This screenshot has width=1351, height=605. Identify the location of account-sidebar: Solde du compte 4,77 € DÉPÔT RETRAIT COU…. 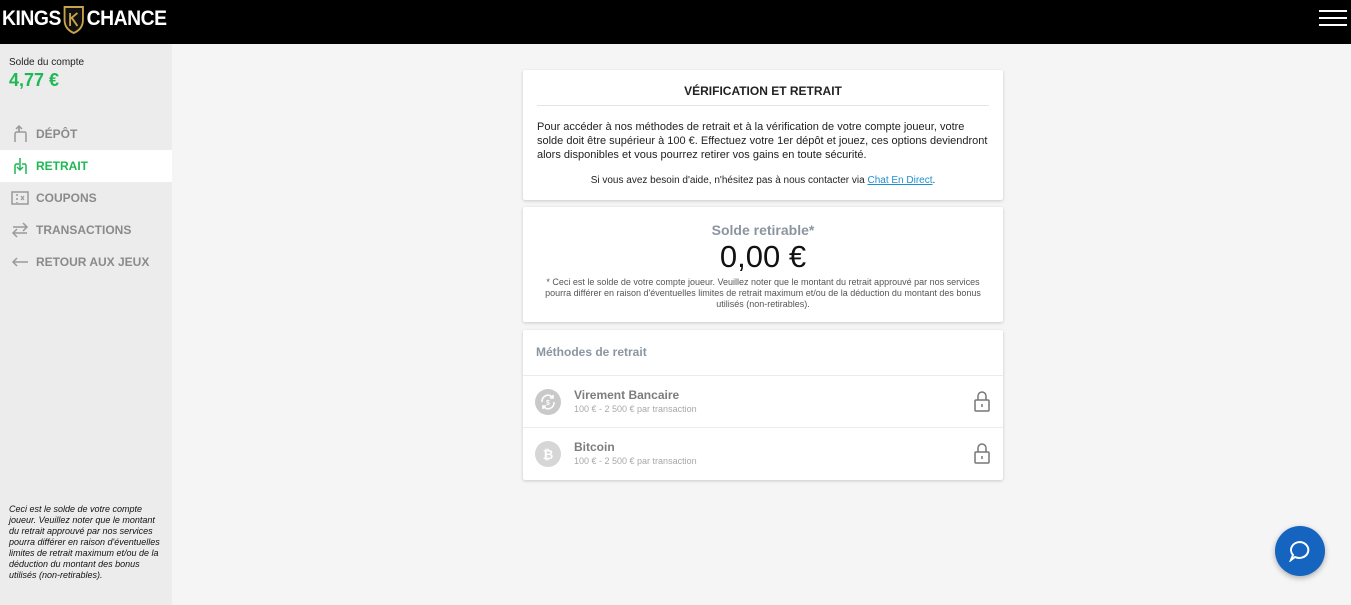
(86, 324).